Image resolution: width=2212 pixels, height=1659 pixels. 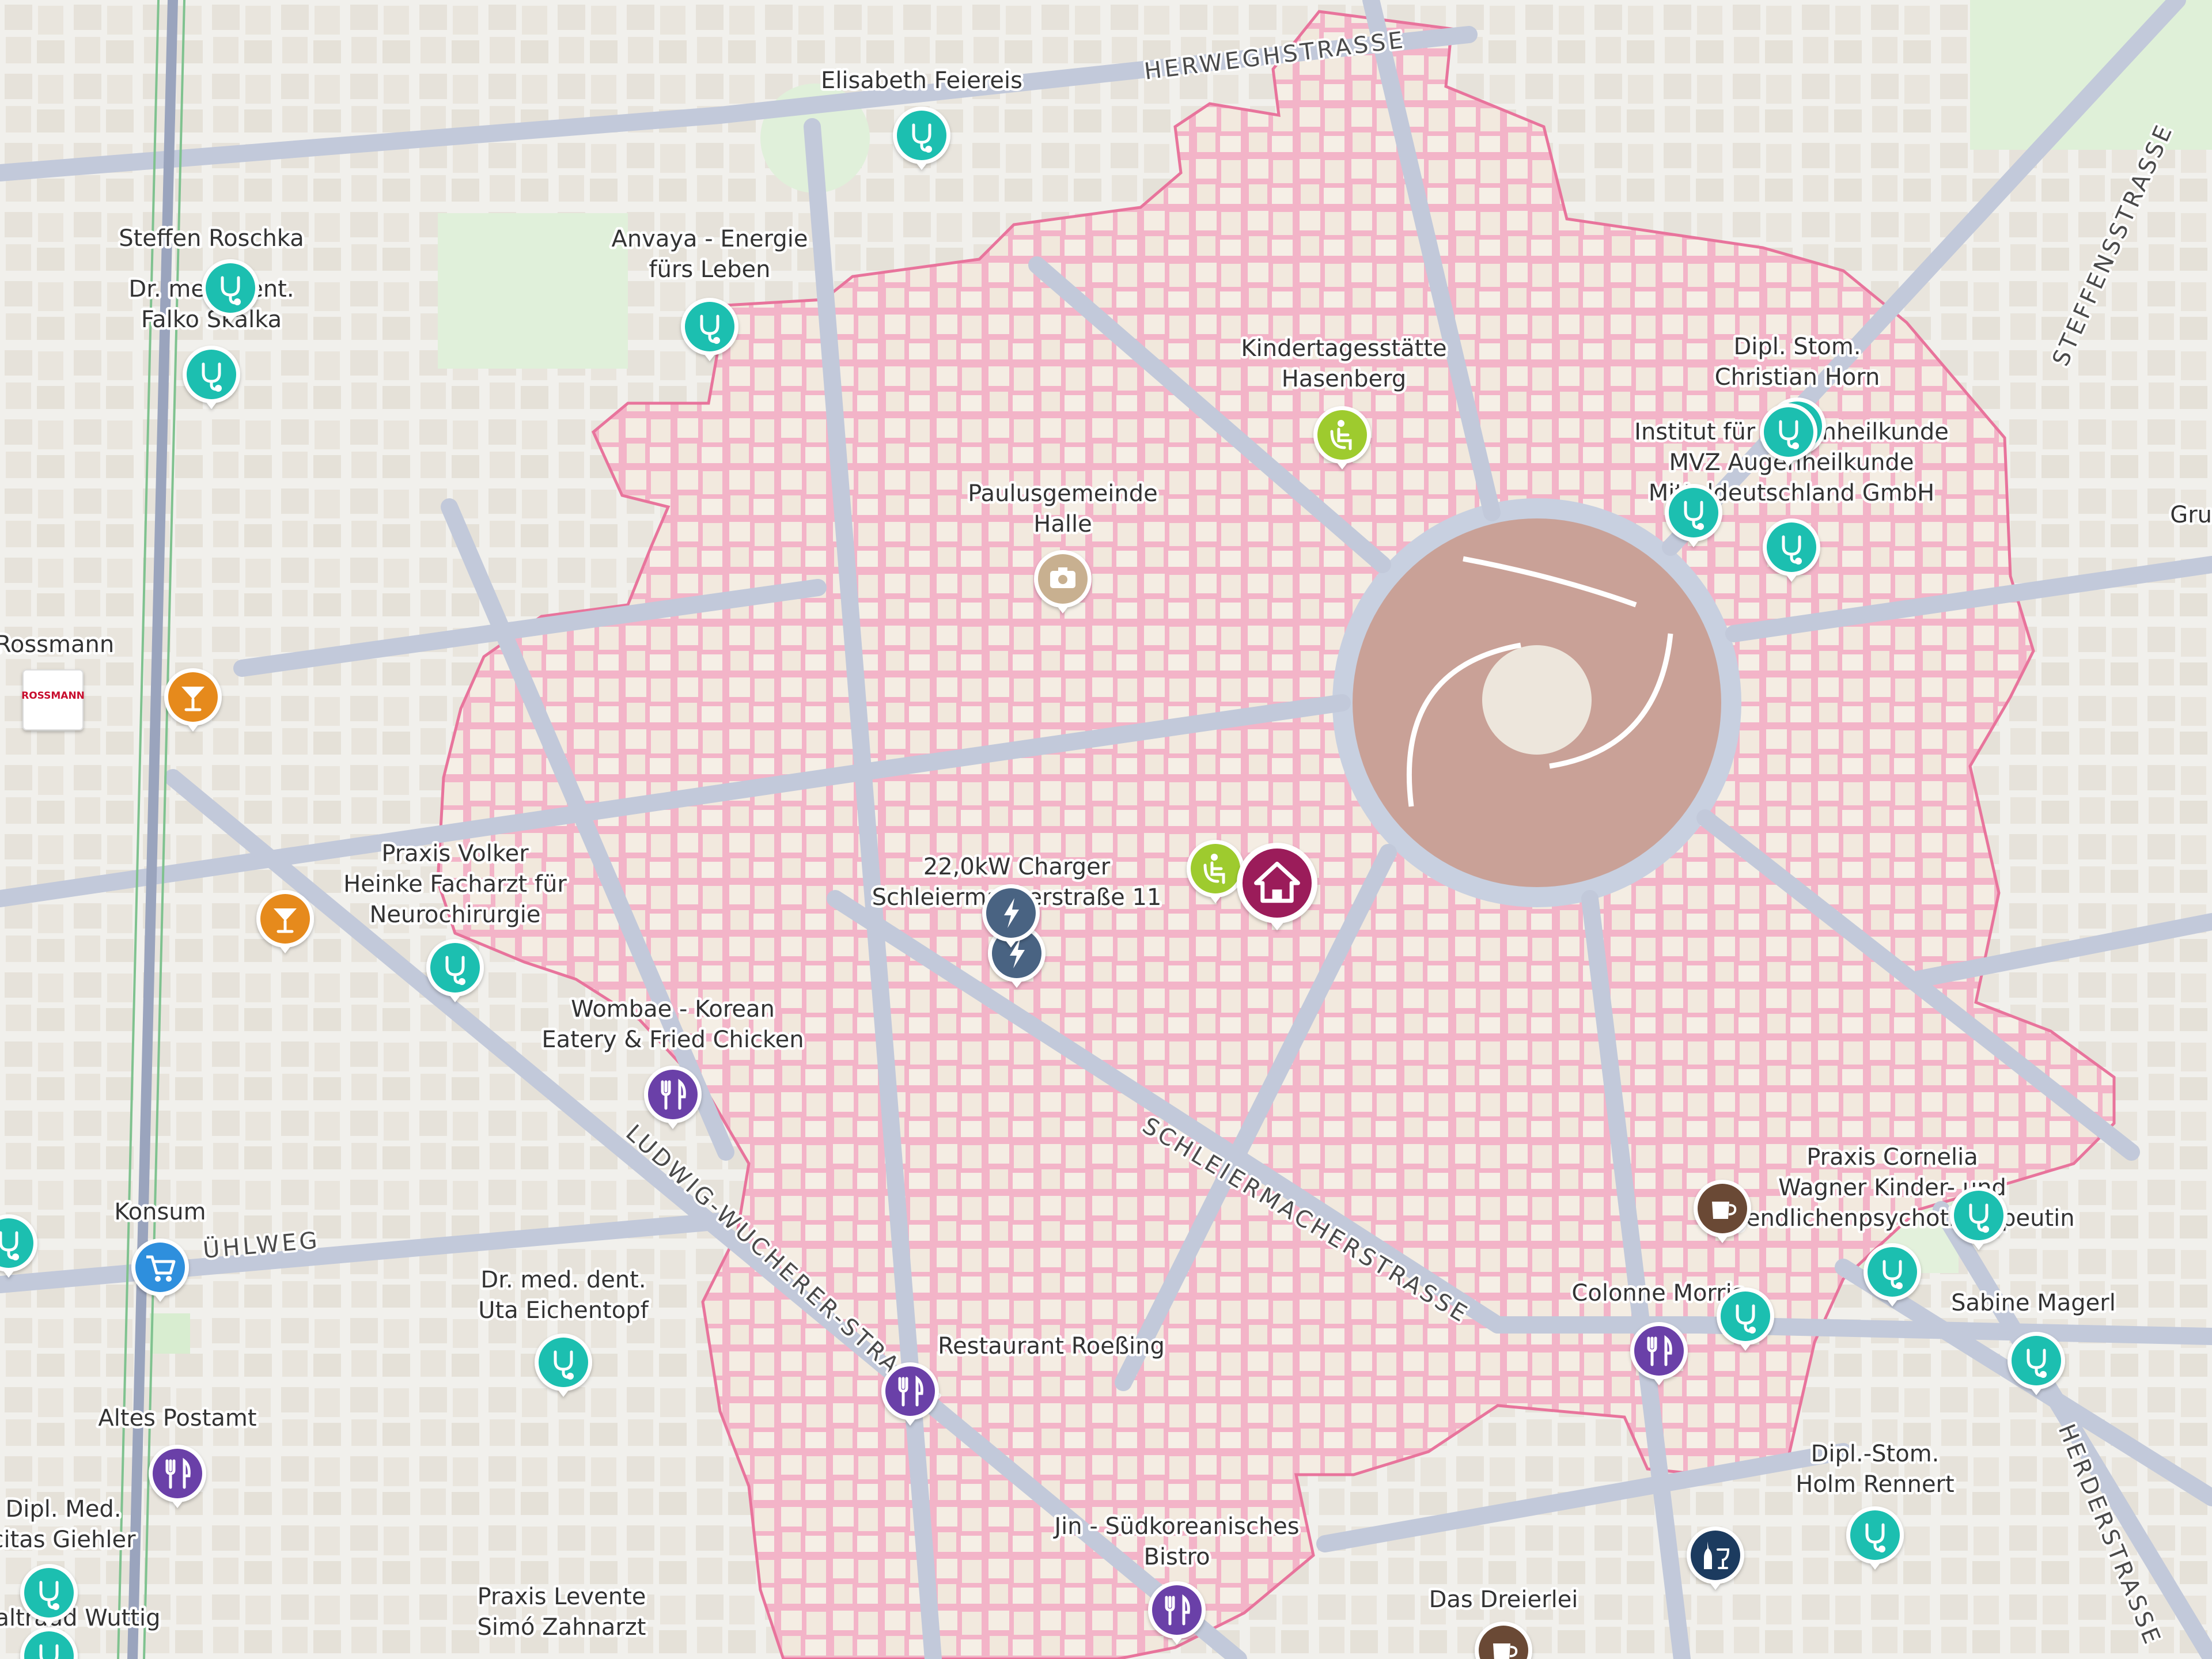 I want to click on poi-label-steffen-roschka: Steffen Roschka, so click(x=211, y=238).